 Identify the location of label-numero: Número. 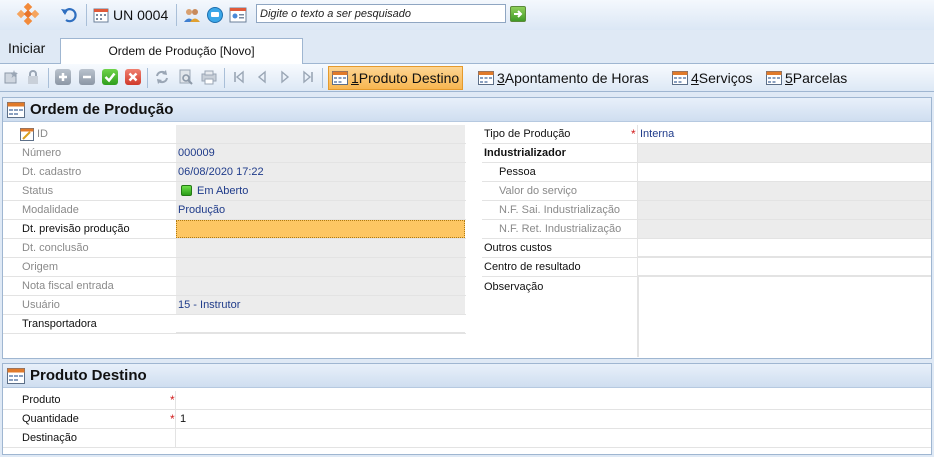
(42, 153).